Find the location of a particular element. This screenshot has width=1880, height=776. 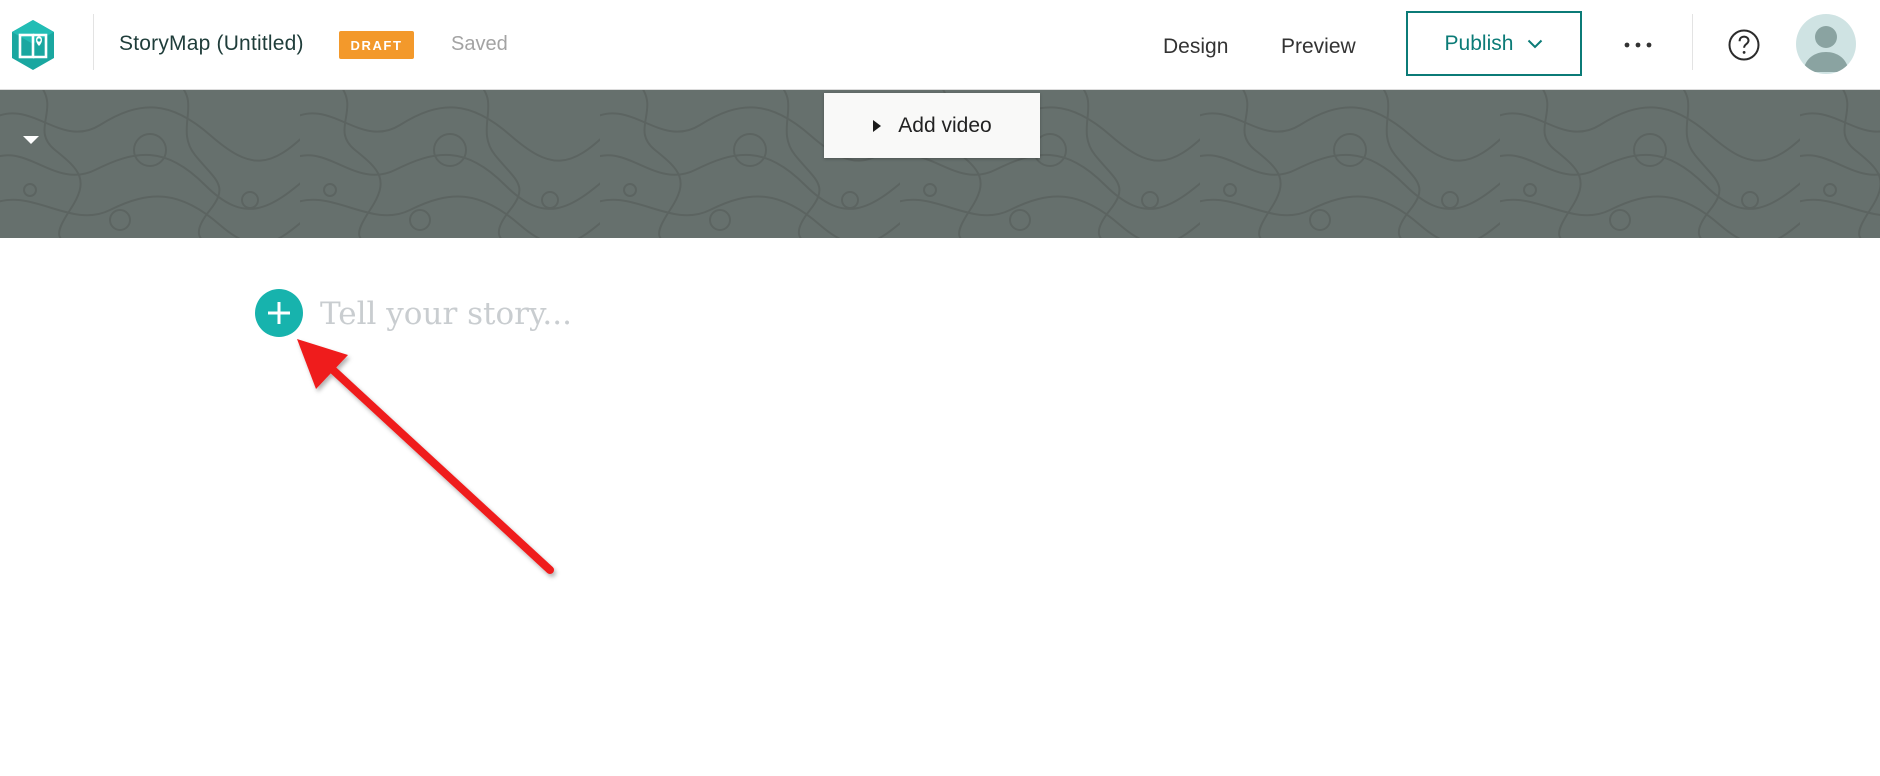

story-title: StoryMap (Untitled) is located at coordinates (211, 44).